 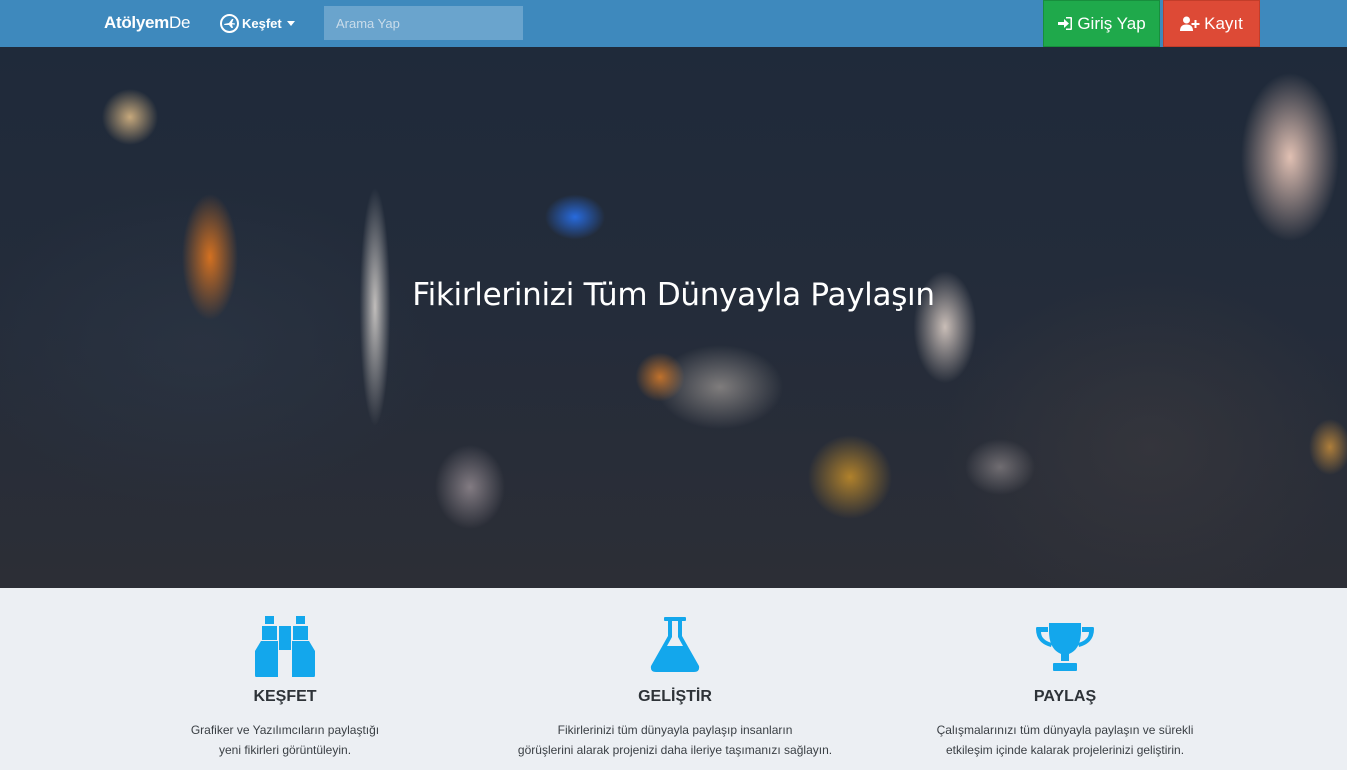 What do you see at coordinates (290, 23) in the screenshot?
I see `chevron-down-icon` at bounding box center [290, 23].